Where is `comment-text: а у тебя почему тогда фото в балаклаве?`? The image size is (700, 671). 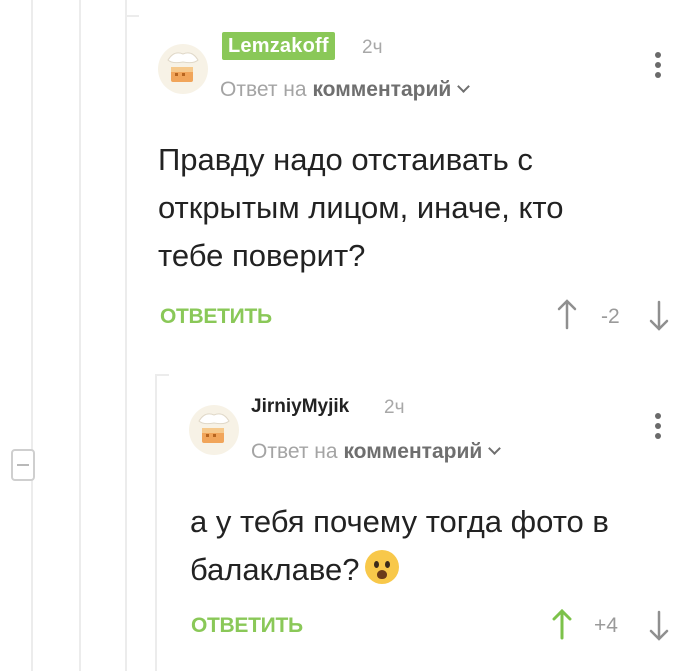 comment-text: а у тебя почему тогда фото в балаклаве? is located at coordinates (425, 546).